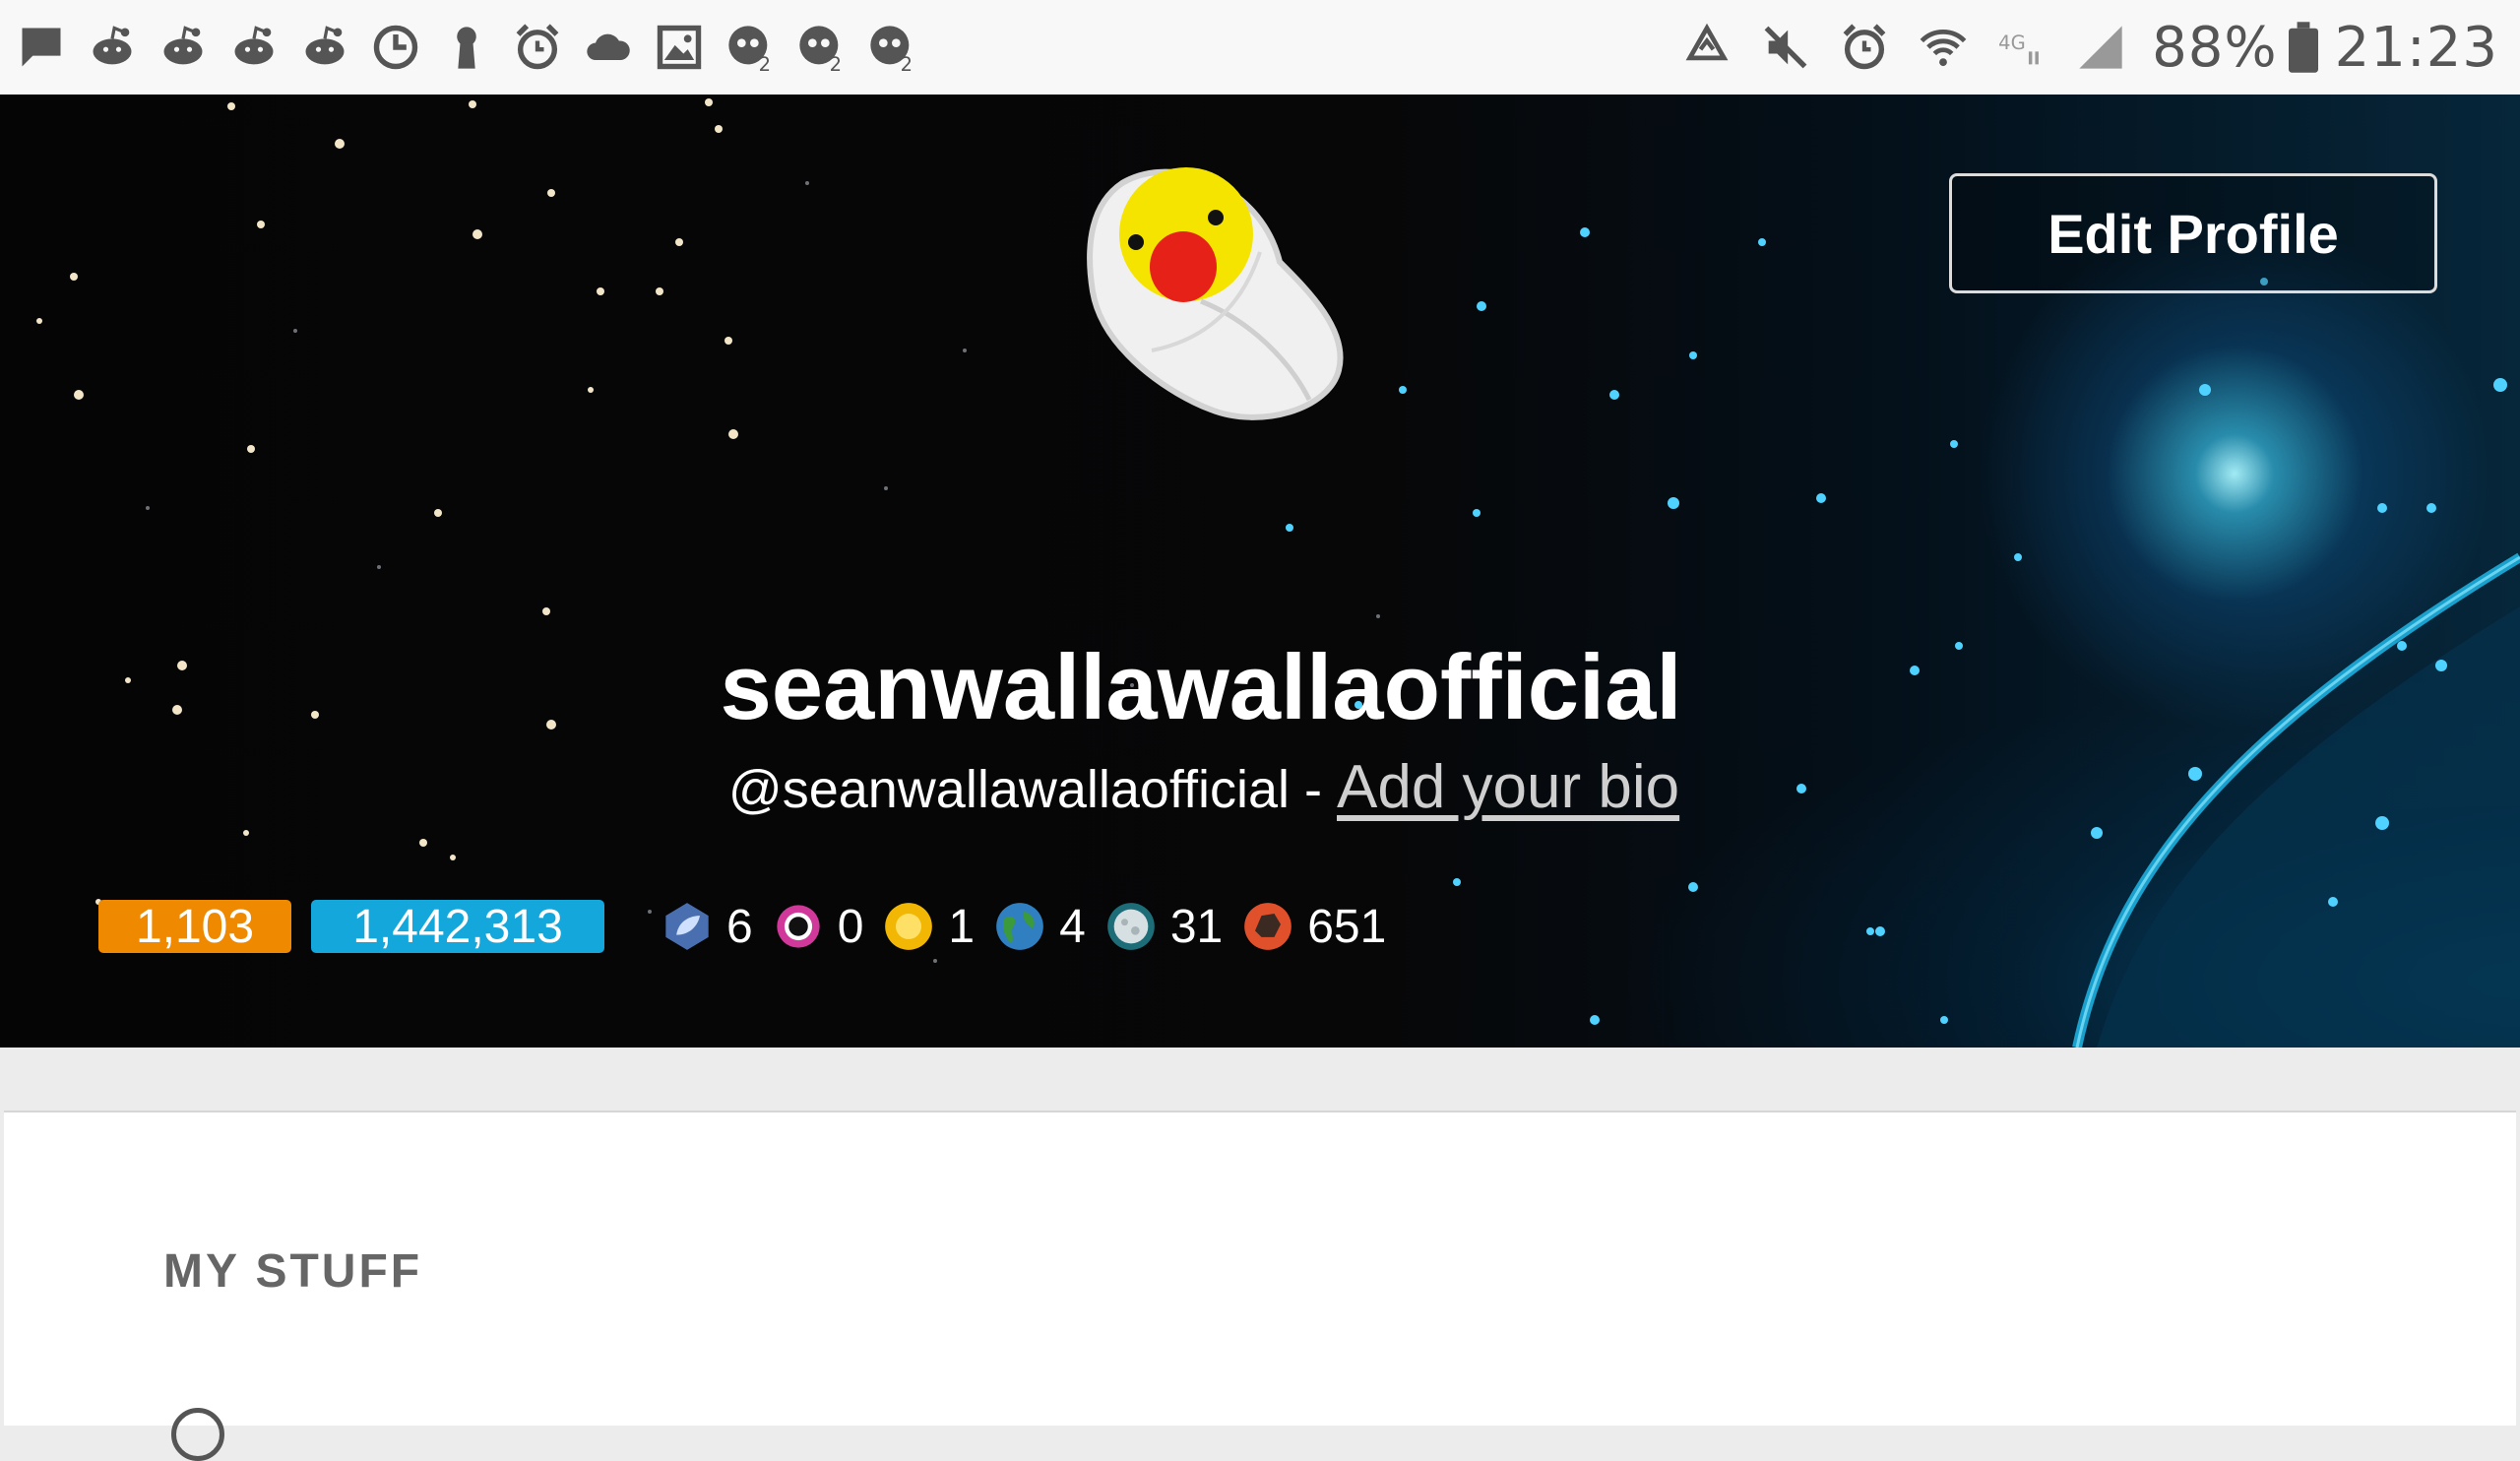  What do you see at coordinates (1706, 47) in the screenshot?
I see `recycle-icon` at bounding box center [1706, 47].